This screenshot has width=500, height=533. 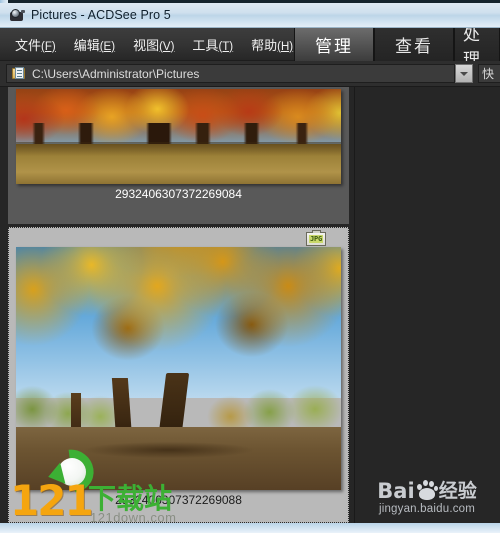 What do you see at coordinates (178, 194) in the screenshot?
I see `thumbnail-caption-1: 2932406307372269084` at bounding box center [178, 194].